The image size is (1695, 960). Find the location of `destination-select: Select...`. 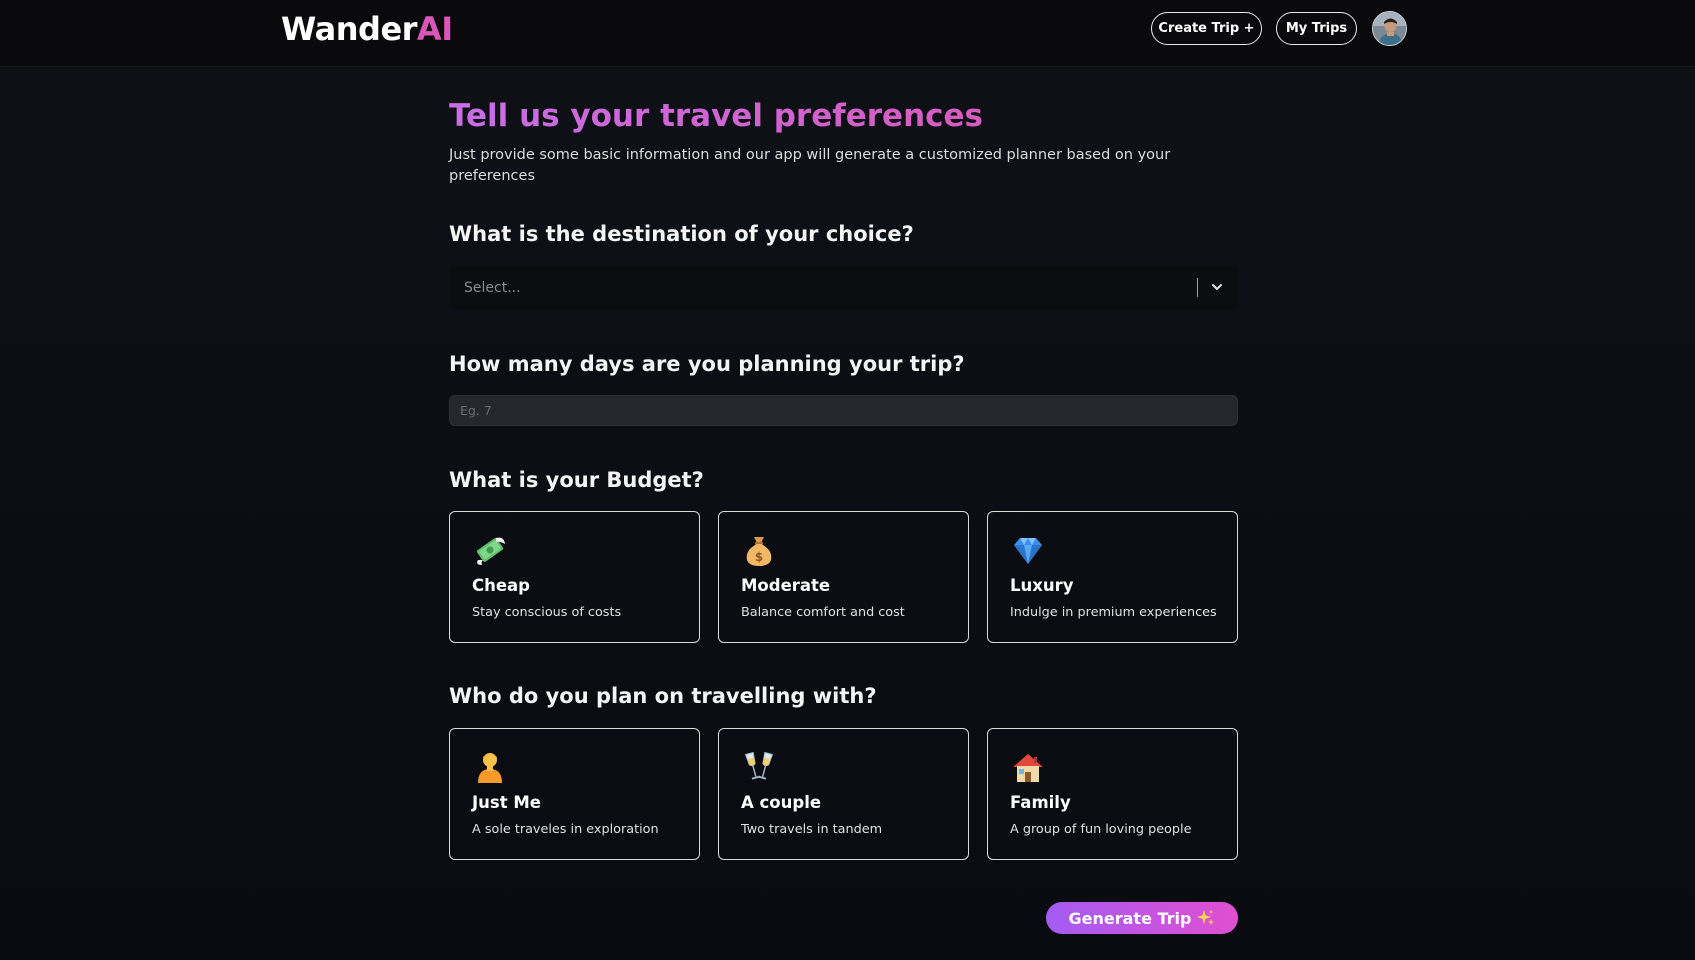

destination-select: Select... is located at coordinates (843, 287).